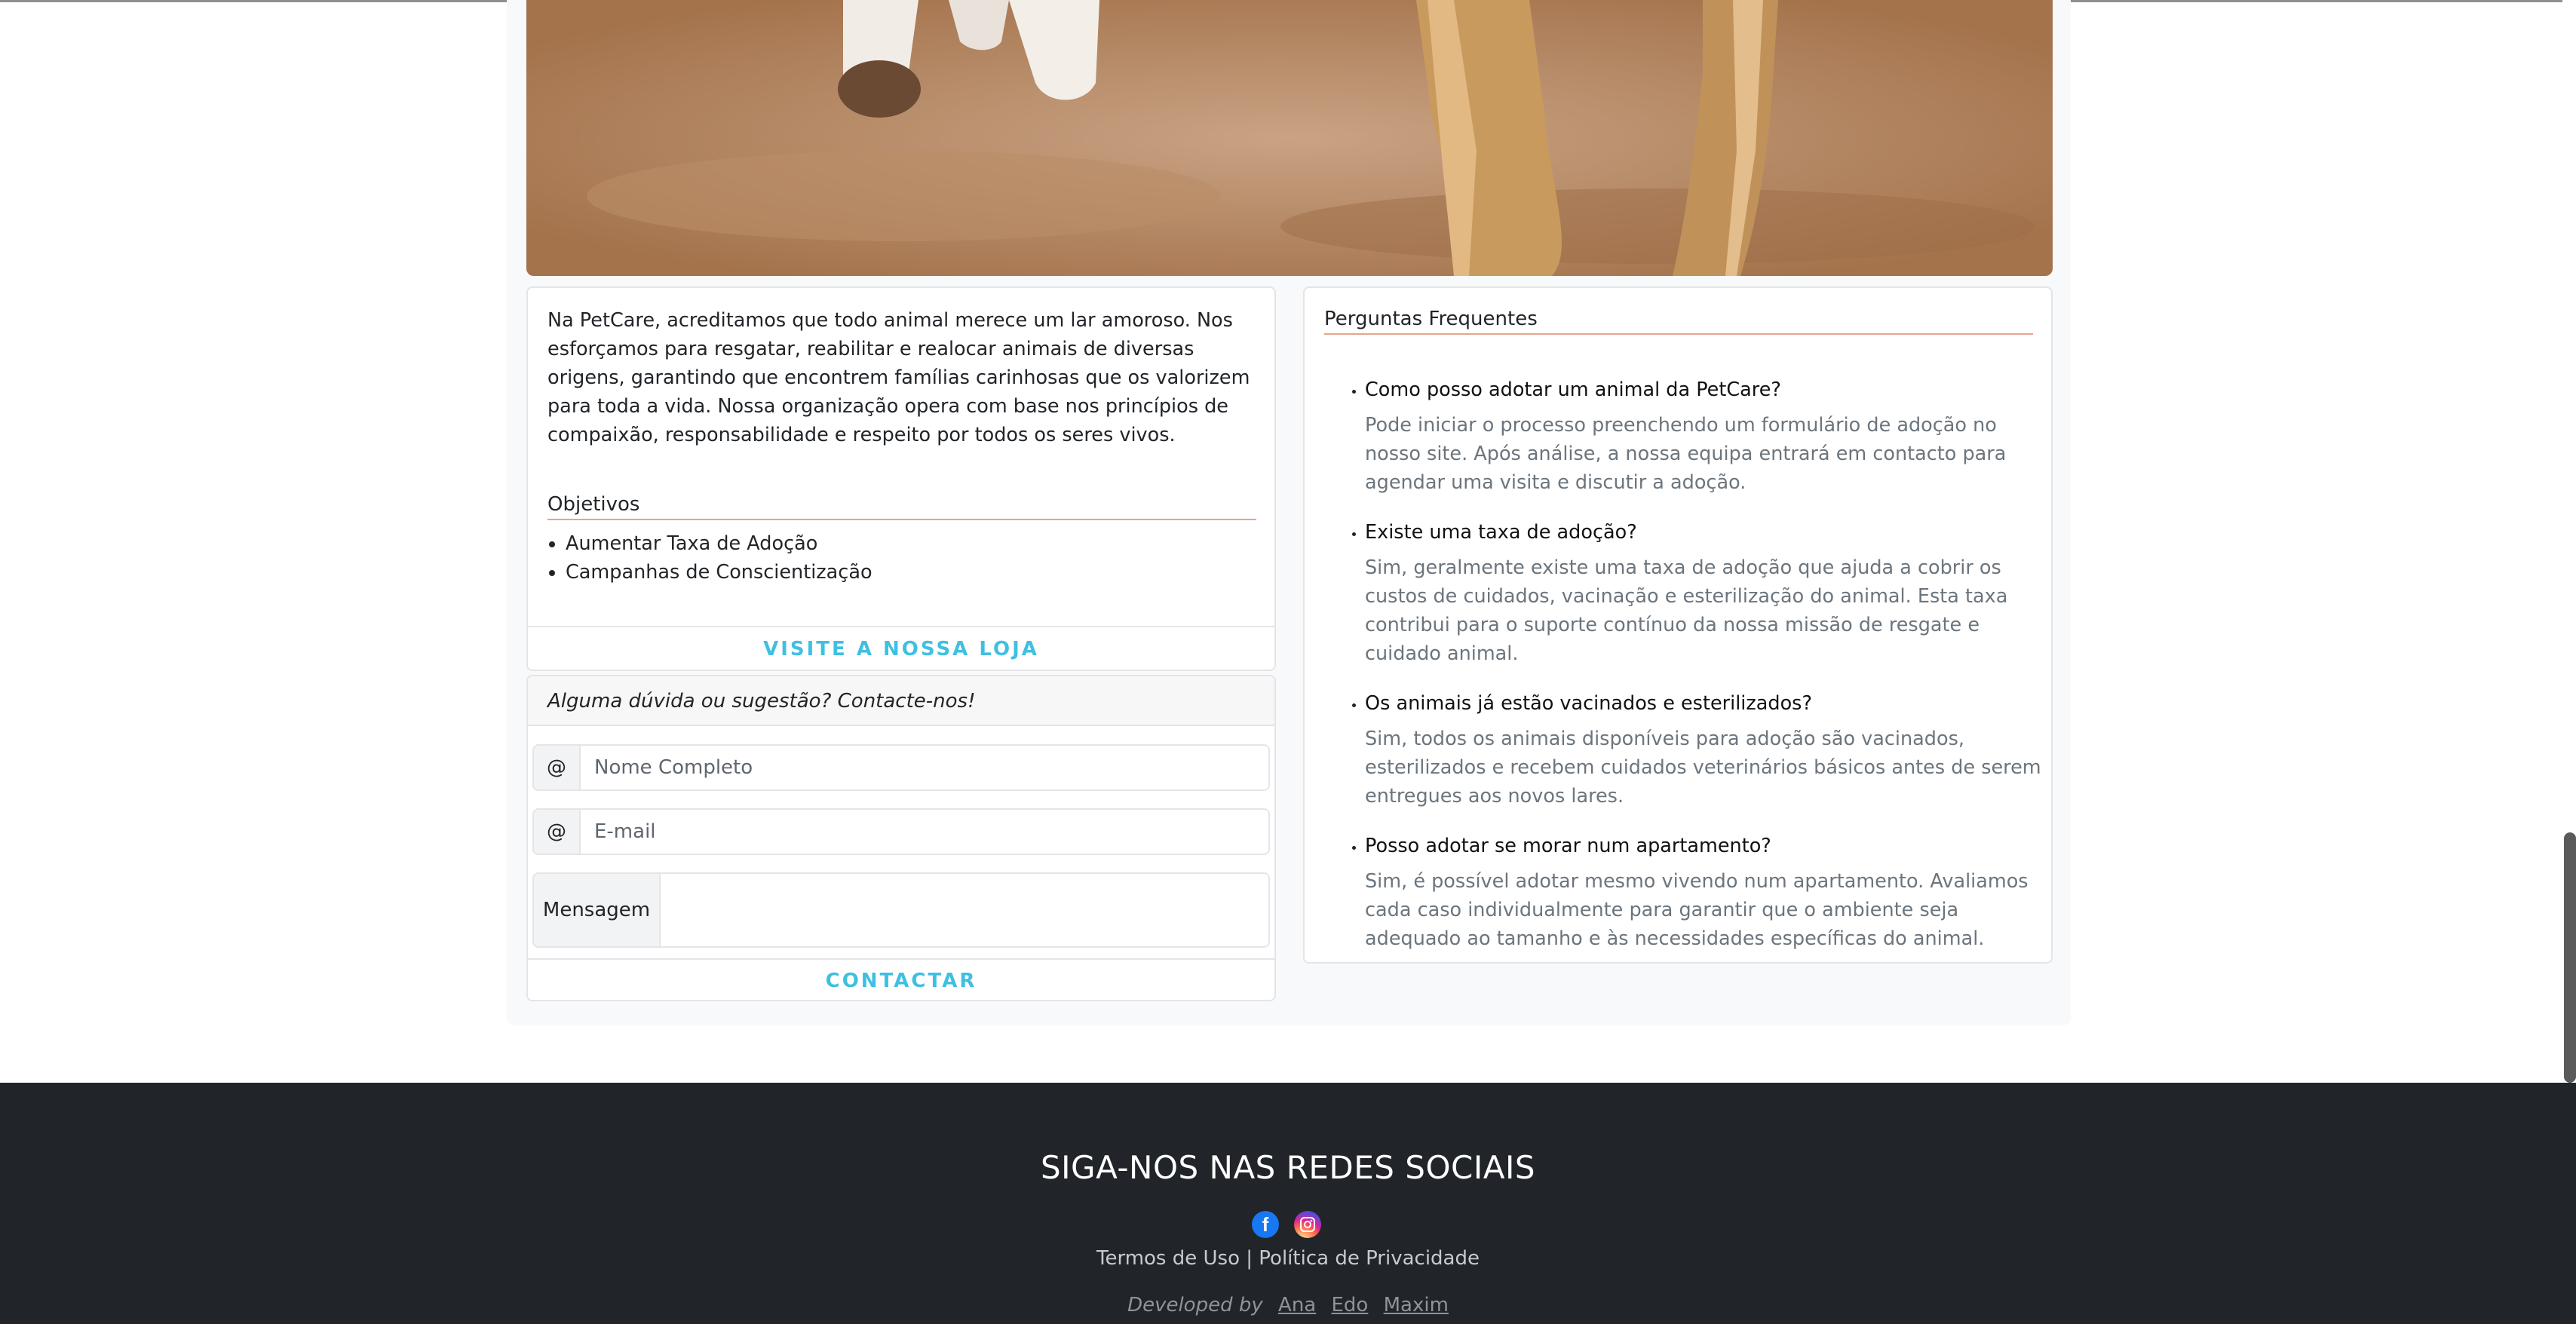 The height and width of the screenshot is (1324, 2576). Describe the element at coordinates (901, 979) in the screenshot. I see `contact-submit-button: CONTACTAR` at that location.